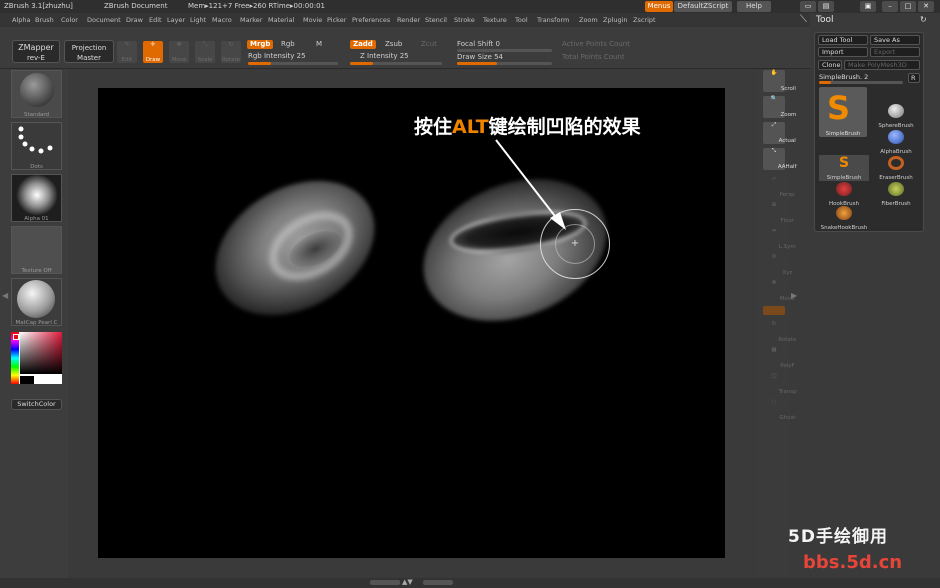 Image resolution: width=940 pixels, height=588 pixels. I want to click on menu-zoom: Zoom, so click(588, 20).